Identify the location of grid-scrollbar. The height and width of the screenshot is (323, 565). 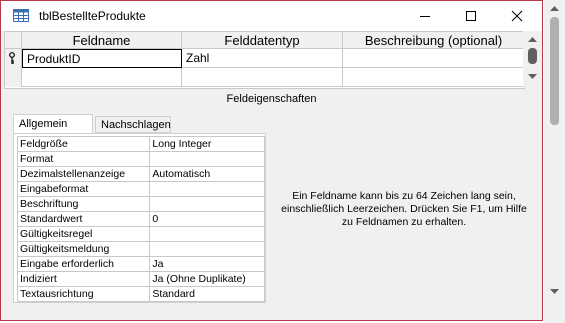
(532, 59).